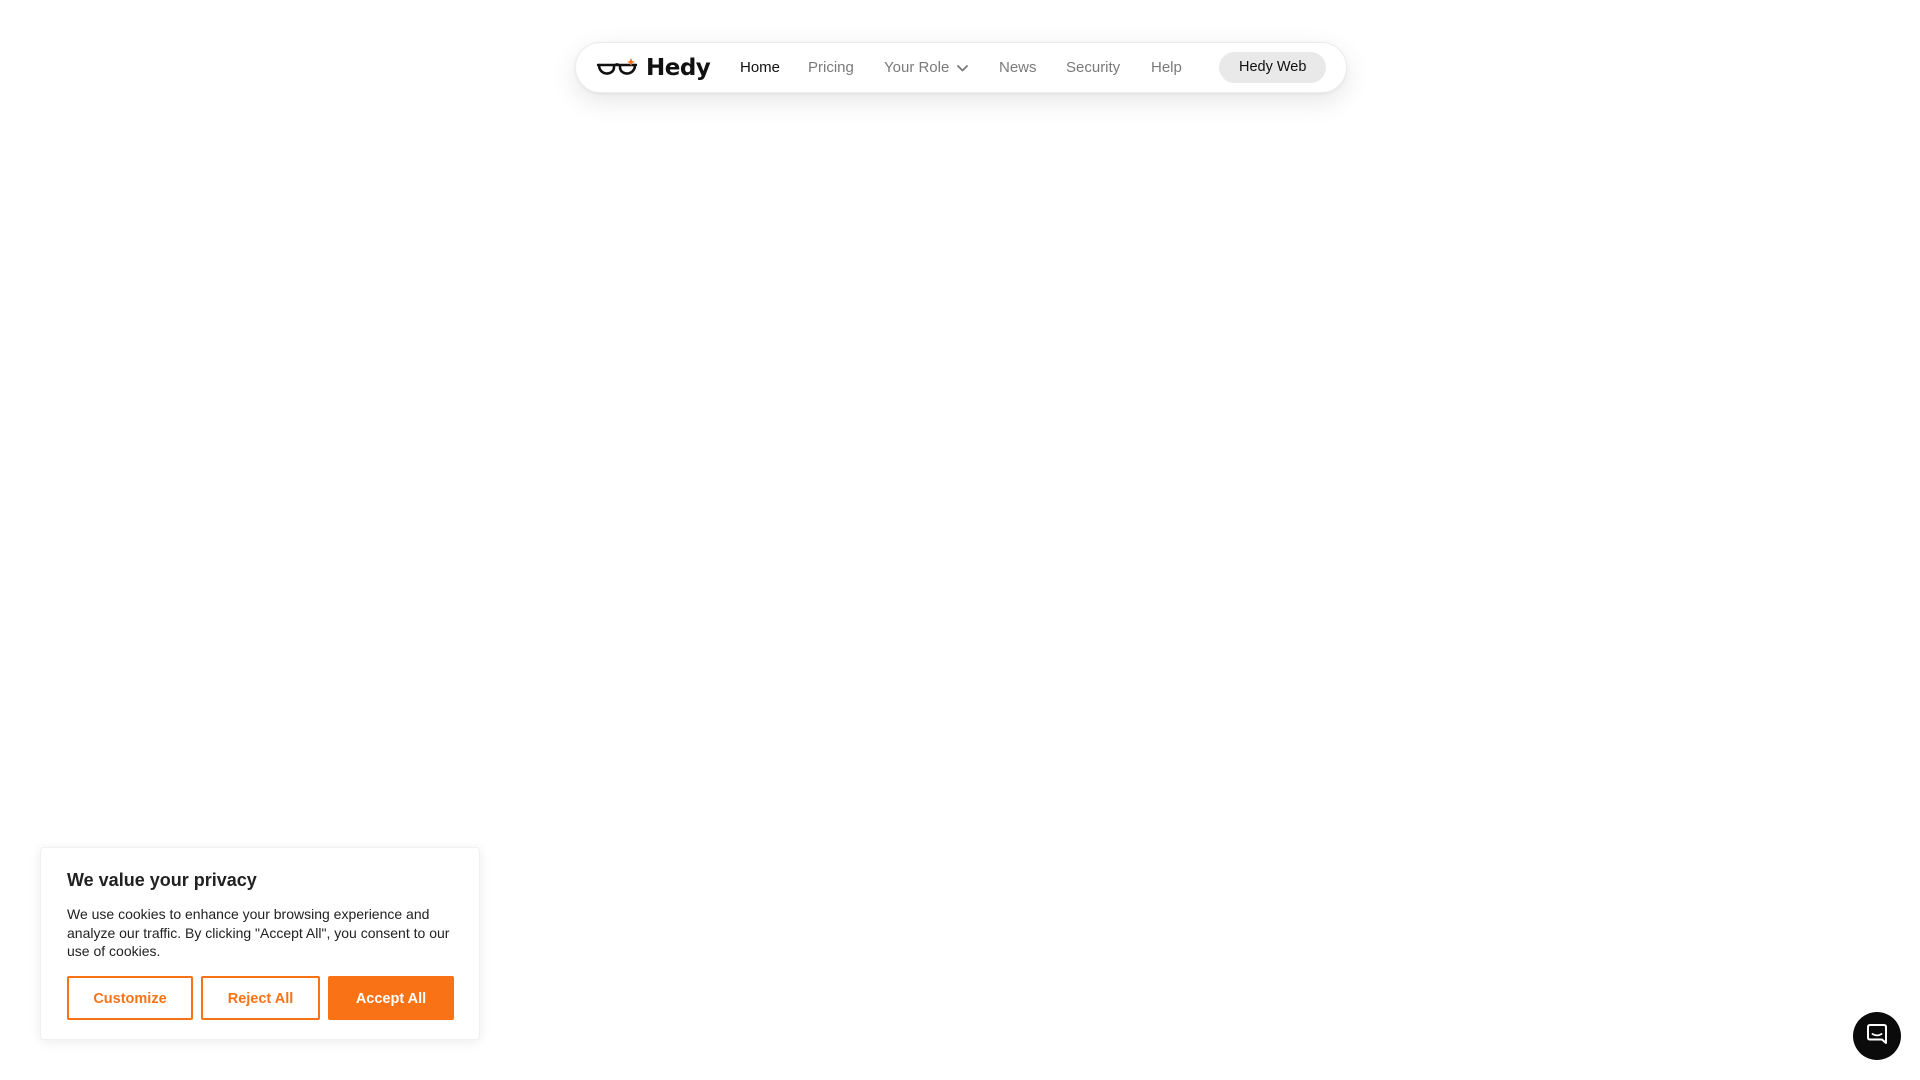 The image size is (1920, 1080). What do you see at coordinates (1018, 68) in the screenshot?
I see `nav-link-news: News` at bounding box center [1018, 68].